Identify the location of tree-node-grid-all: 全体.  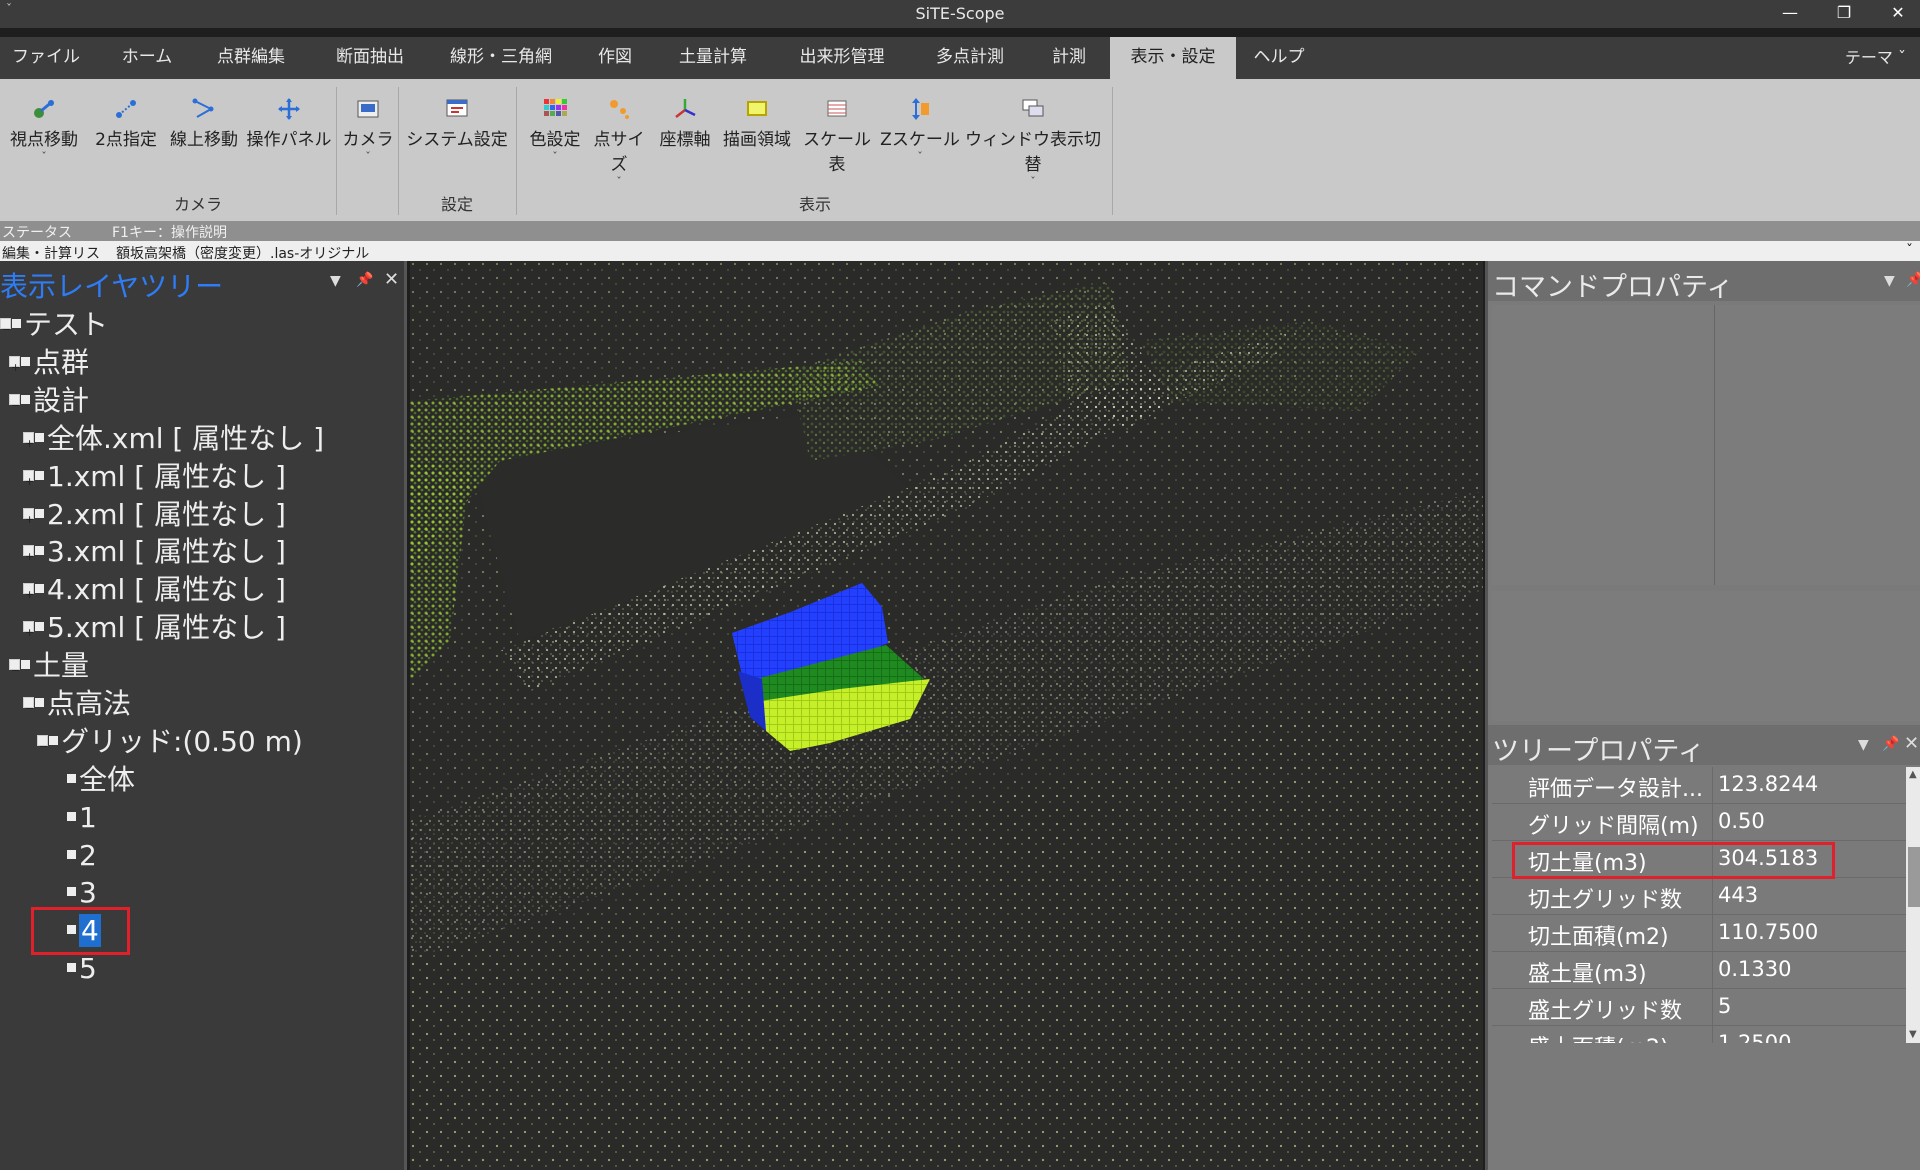
(101, 780).